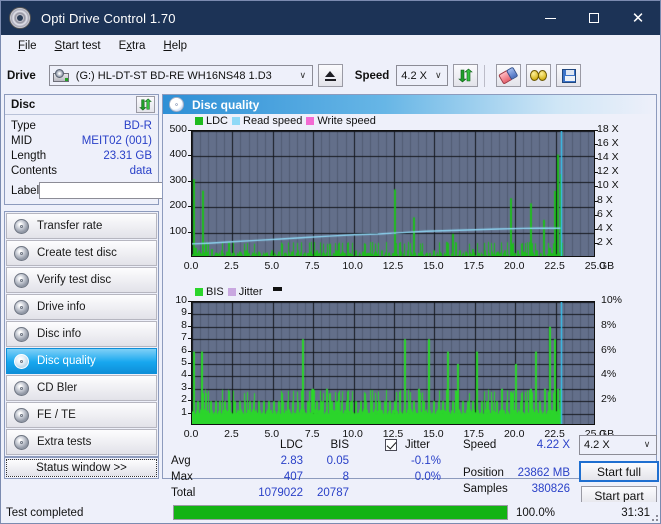 The width and height of the screenshot is (661, 524). I want to click on refresh-button, so click(466, 75).